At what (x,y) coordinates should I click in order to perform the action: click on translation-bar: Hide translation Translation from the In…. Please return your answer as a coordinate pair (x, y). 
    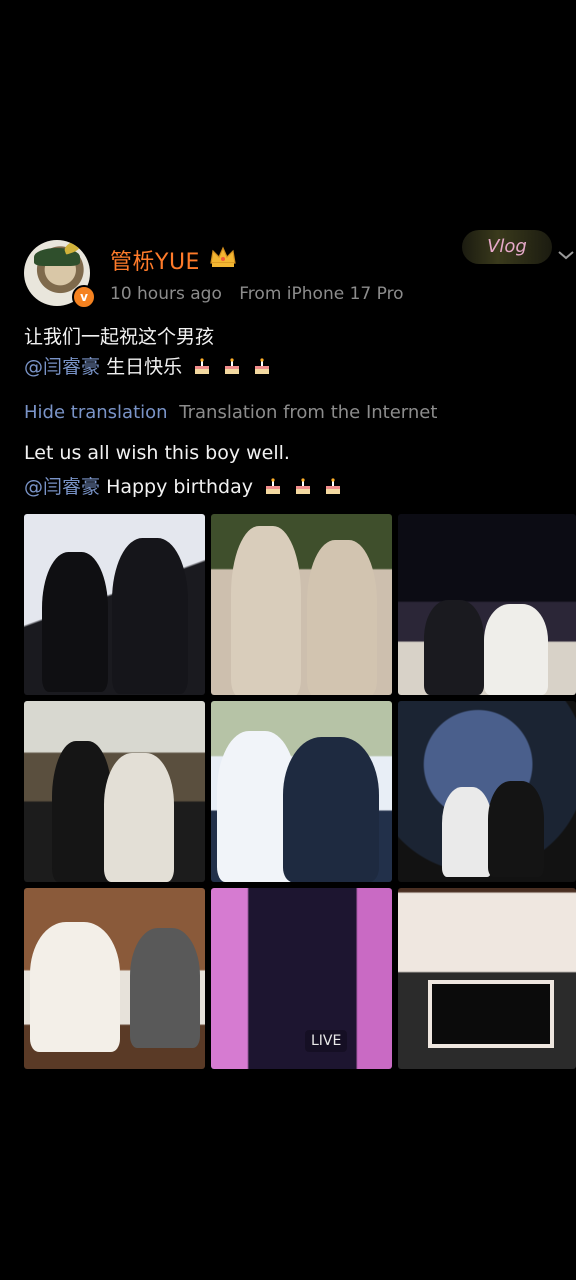
    Looking at the image, I should click on (230, 412).